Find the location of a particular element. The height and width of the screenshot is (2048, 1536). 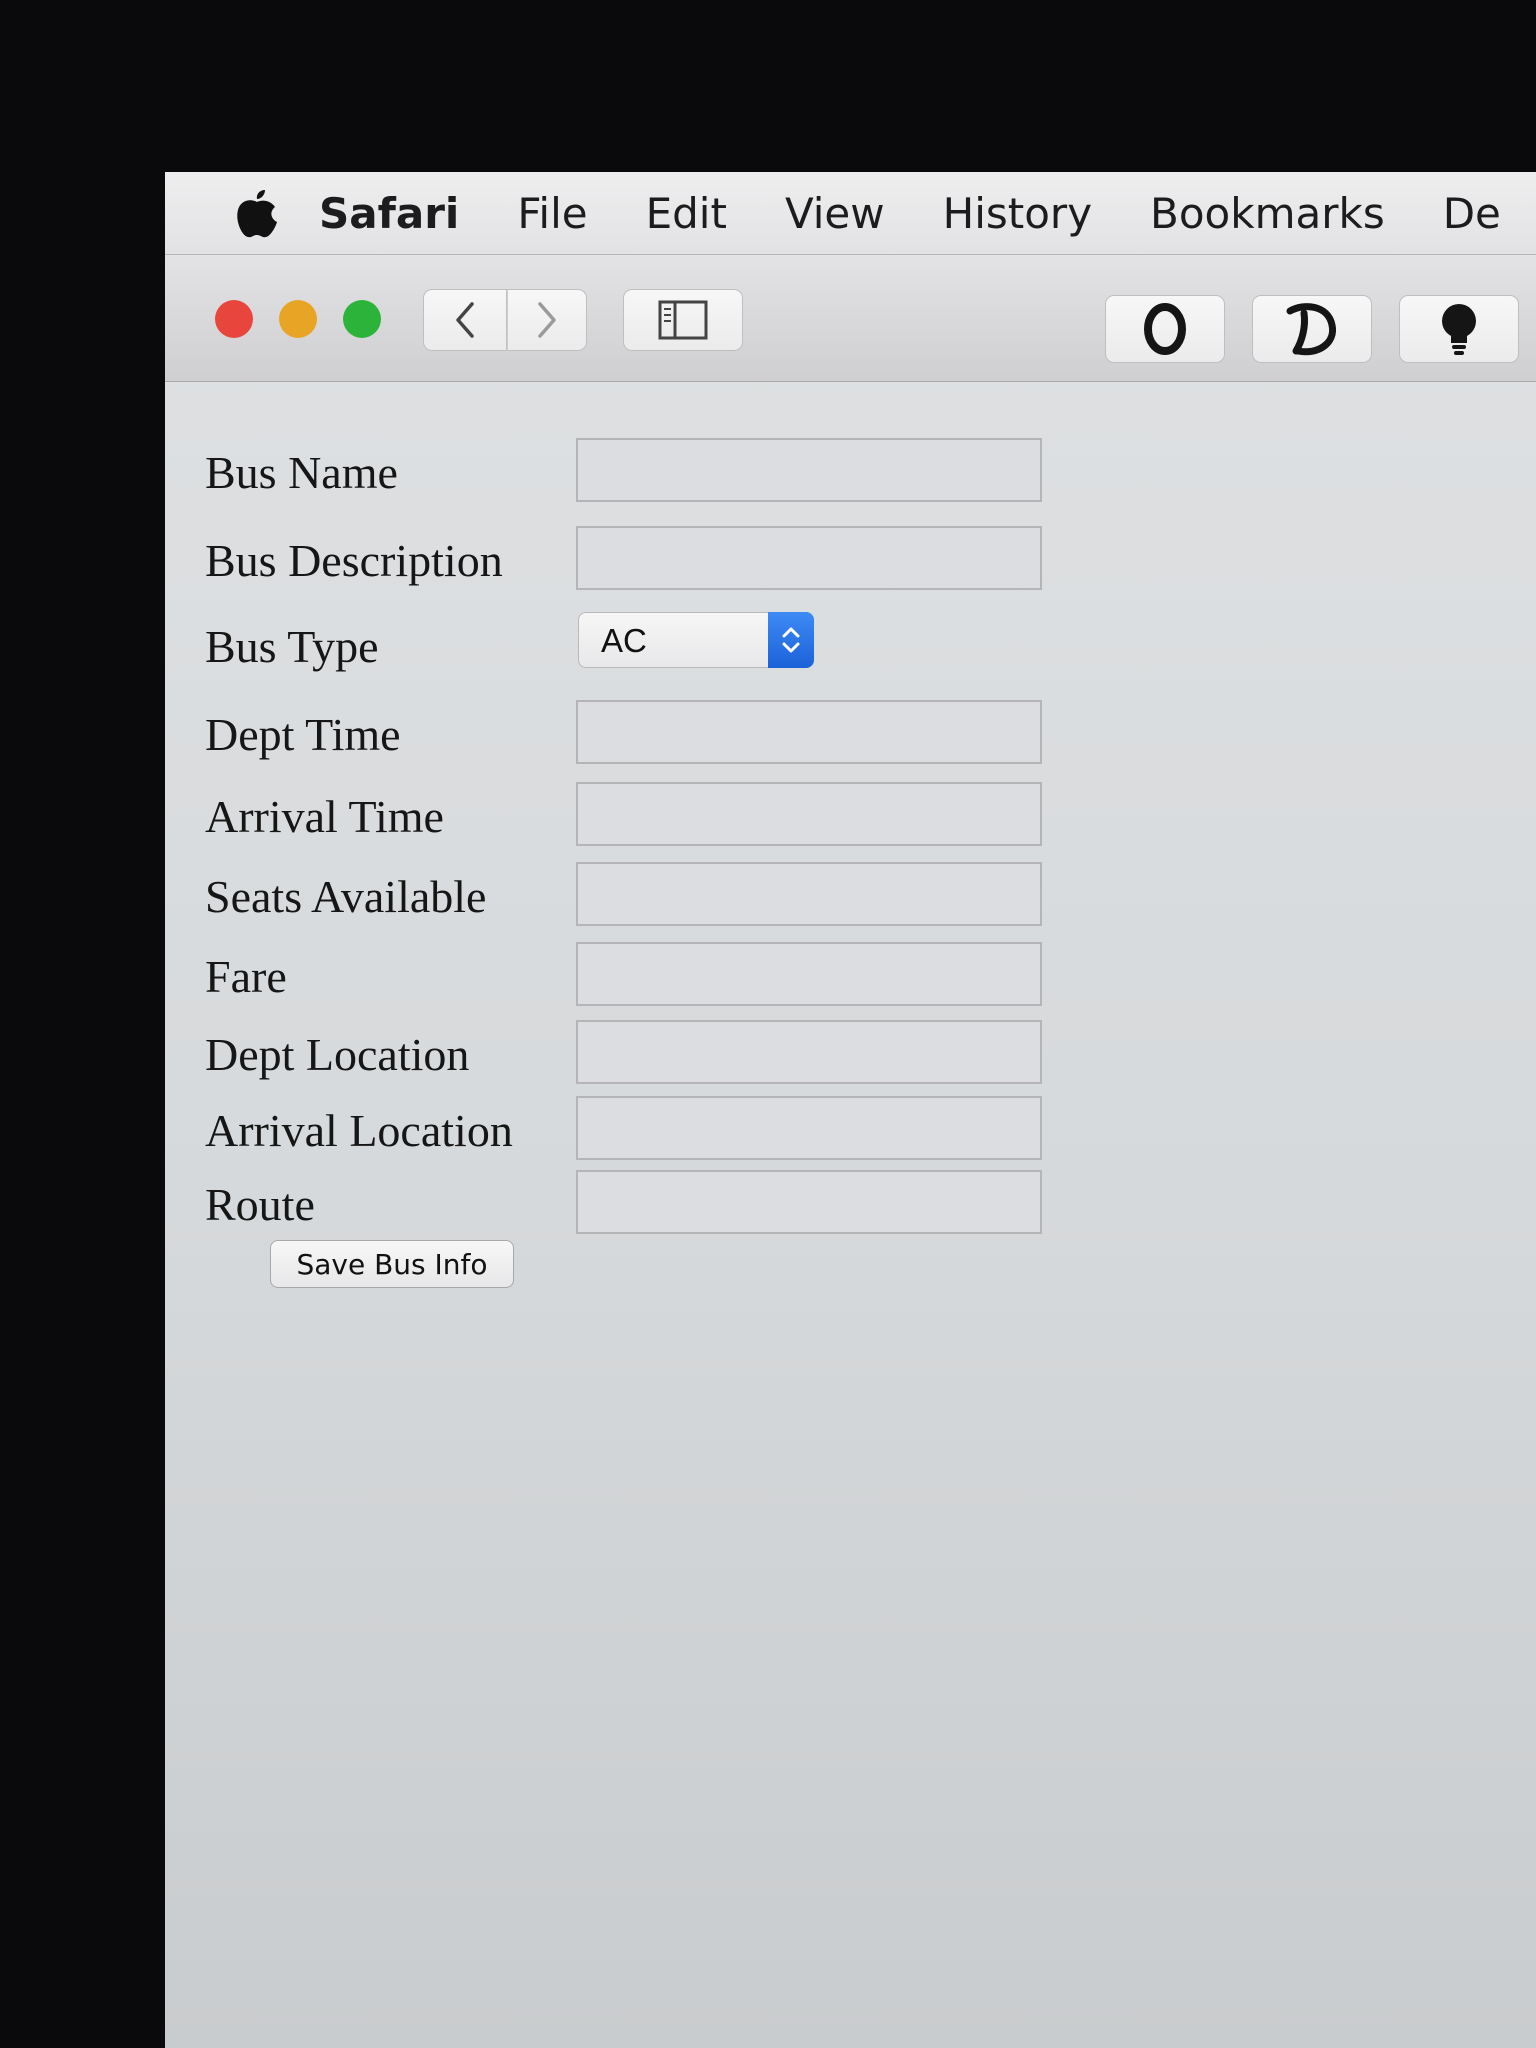

menu-bookmarks: Bookmarks is located at coordinates (1267, 213).